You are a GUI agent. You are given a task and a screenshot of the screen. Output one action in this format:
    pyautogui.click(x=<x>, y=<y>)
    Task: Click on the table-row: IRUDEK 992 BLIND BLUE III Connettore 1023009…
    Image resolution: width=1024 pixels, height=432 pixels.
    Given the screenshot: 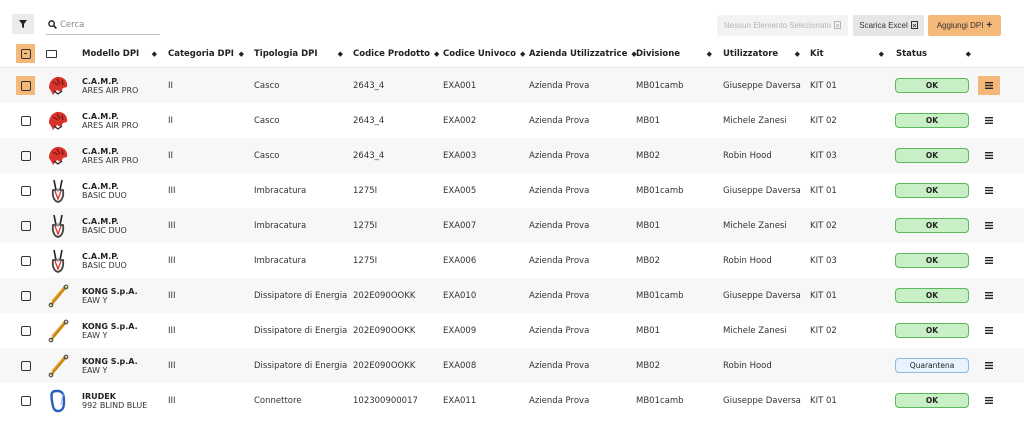 What is the action you would take?
    pyautogui.click(x=512, y=400)
    